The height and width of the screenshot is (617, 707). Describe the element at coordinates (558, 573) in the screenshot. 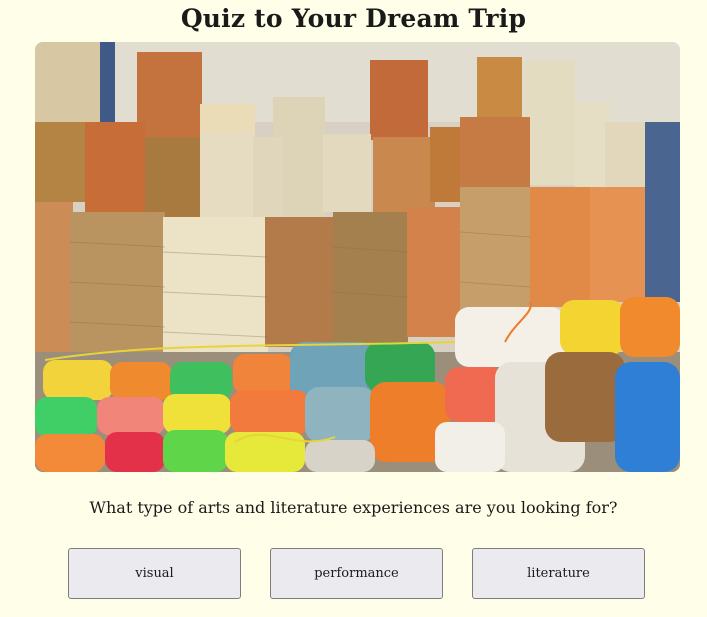

I see `option-literature-button: literature` at that location.